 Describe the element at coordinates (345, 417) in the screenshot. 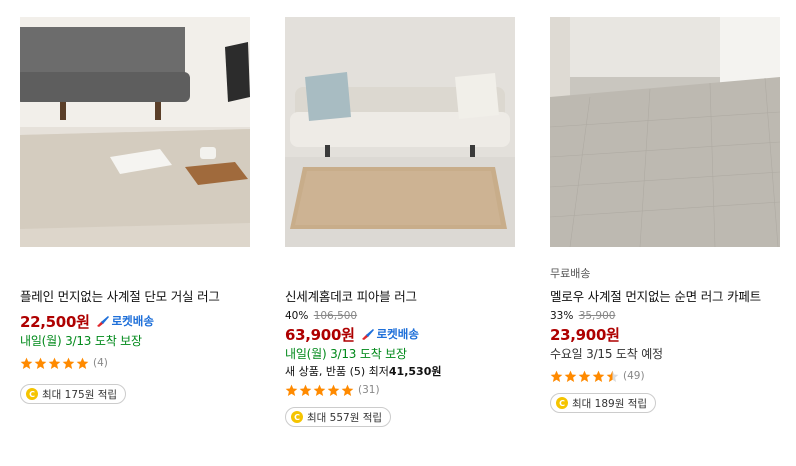

I see `reward-text: 최대 557원 적립` at that location.